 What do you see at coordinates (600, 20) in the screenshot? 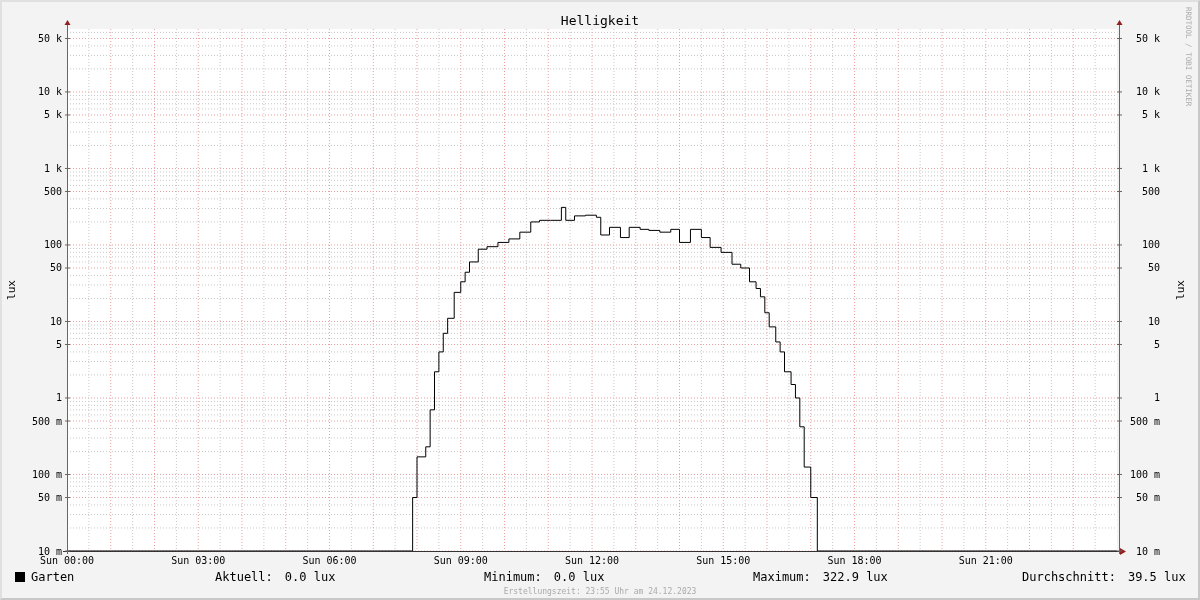
I see `chart-title: Helligkeit` at bounding box center [600, 20].